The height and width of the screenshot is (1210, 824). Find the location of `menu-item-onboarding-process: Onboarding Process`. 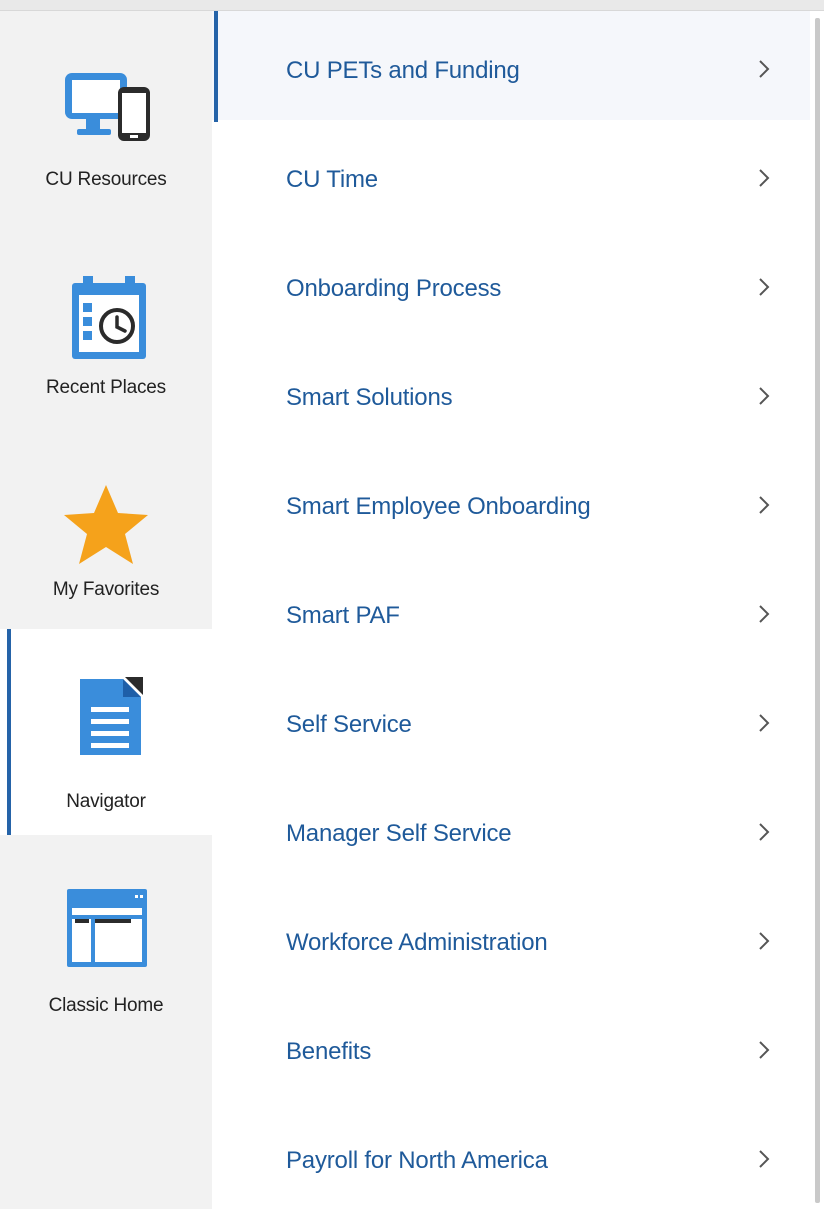

menu-item-onboarding-process: Onboarding Process is located at coordinates (511, 283).